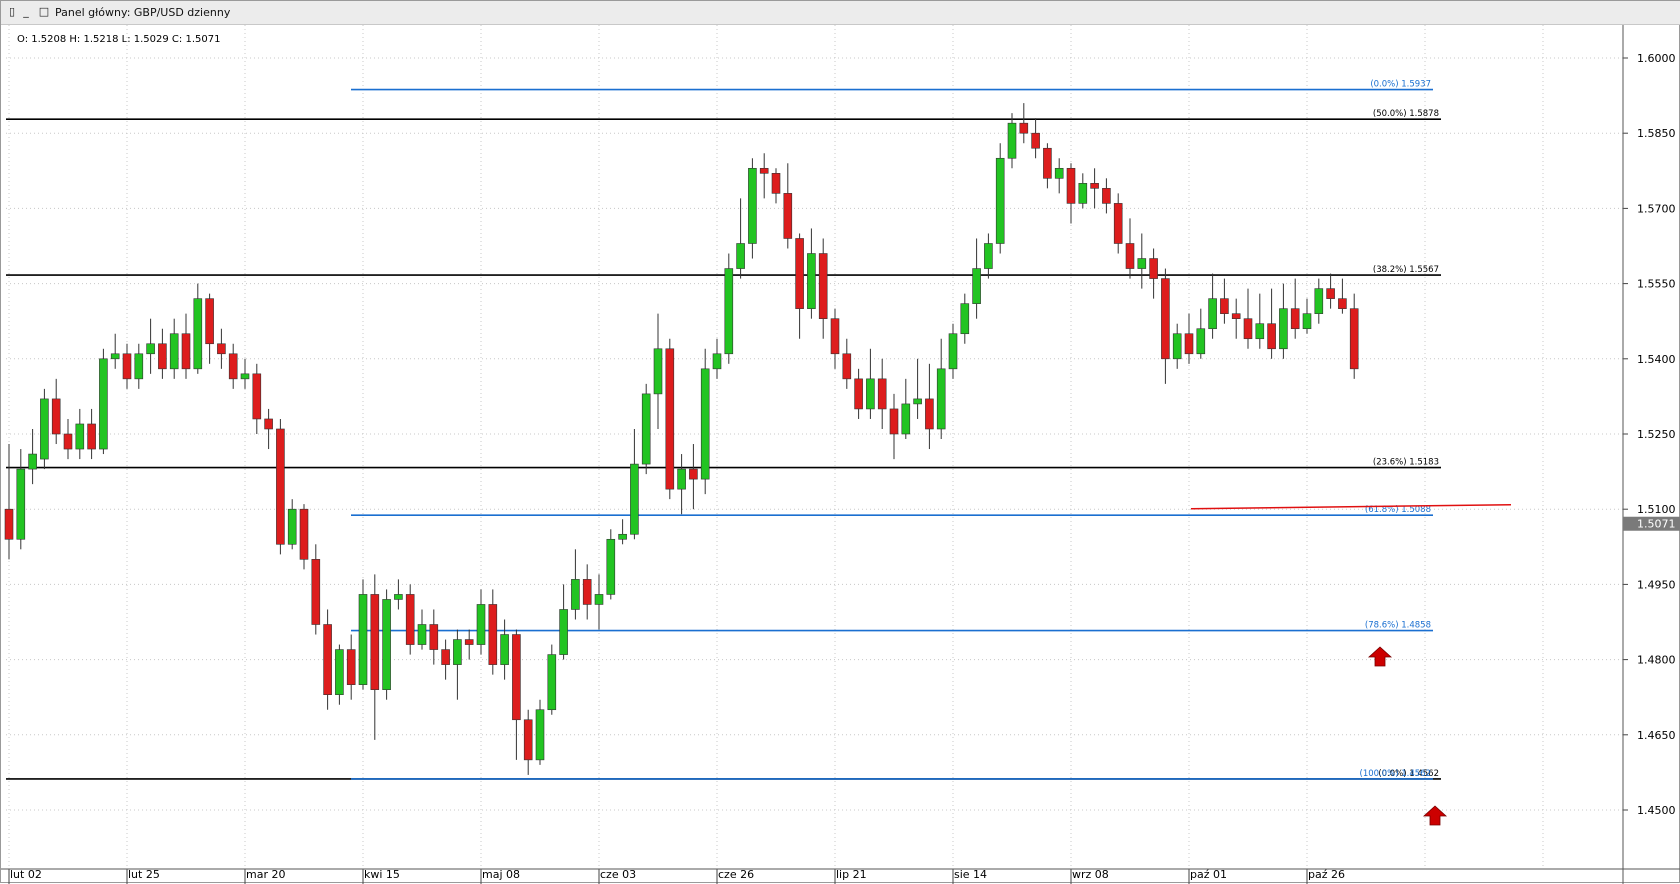 This screenshot has width=1680, height=884. What do you see at coordinates (26, 874) in the screenshot?
I see `date-tick-label: lut 02` at bounding box center [26, 874].